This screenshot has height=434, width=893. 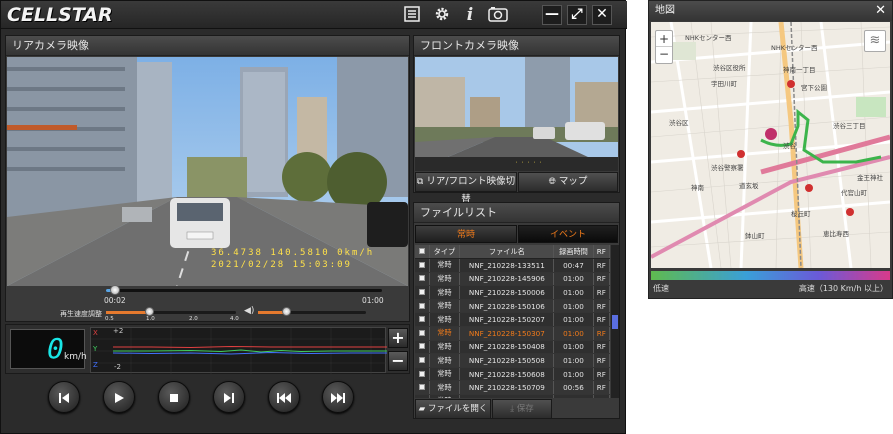 I want to click on play-button, so click(x=119, y=397).